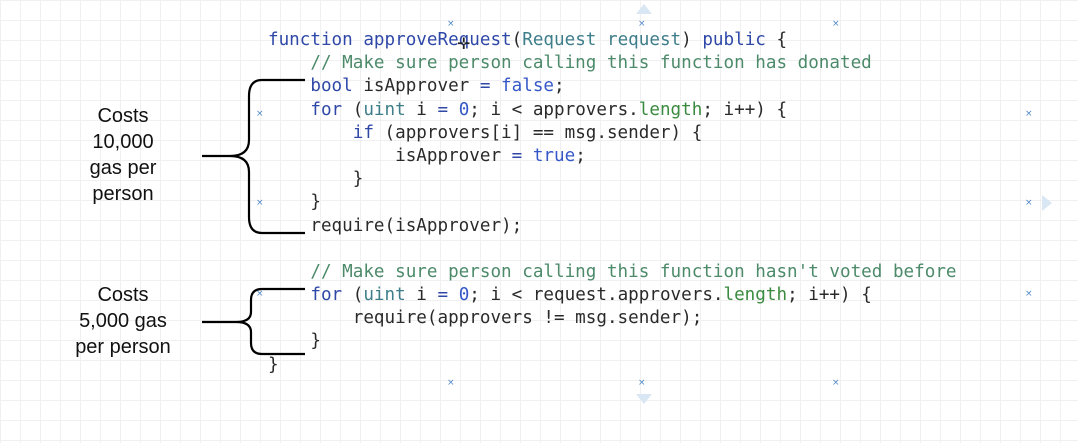  I want to click on curly-brace-first, so click(253, 156).